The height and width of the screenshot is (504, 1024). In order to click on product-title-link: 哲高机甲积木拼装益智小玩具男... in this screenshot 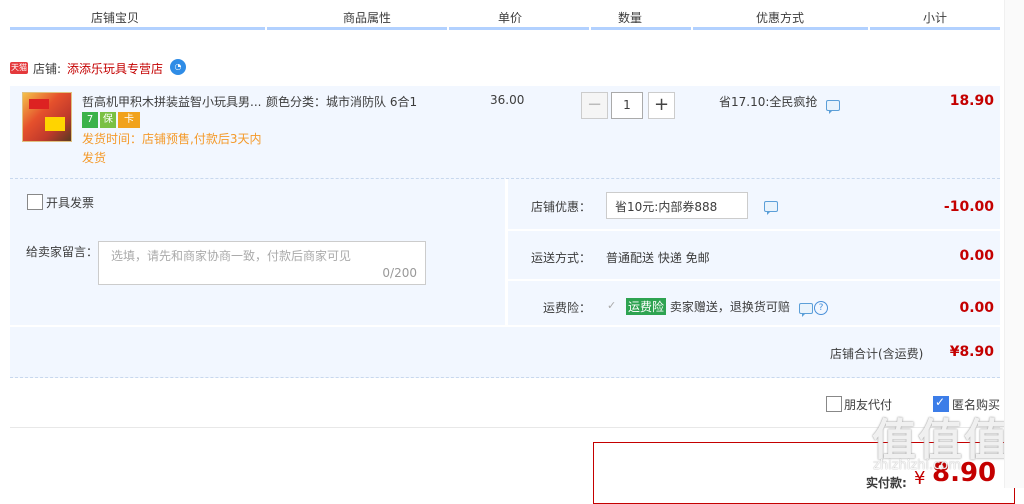, I will do `click(172, 101)`.